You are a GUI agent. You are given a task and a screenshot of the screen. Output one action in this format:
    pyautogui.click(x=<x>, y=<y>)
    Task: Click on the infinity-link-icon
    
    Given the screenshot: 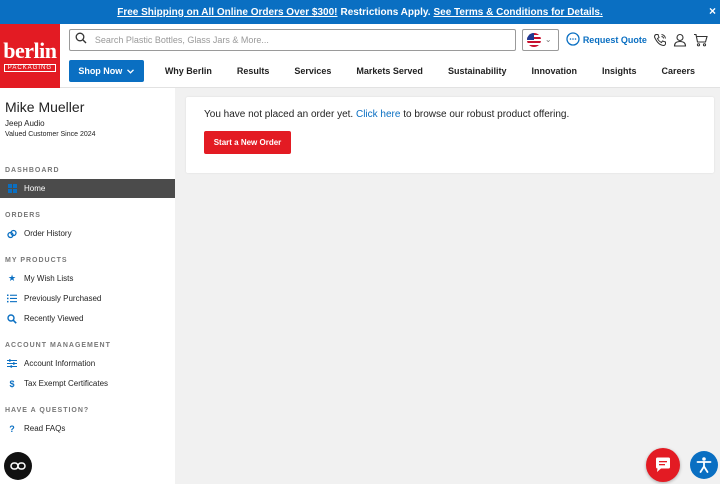 What is the action you would take?
    pyautogui.click(x=18, y=466)
    